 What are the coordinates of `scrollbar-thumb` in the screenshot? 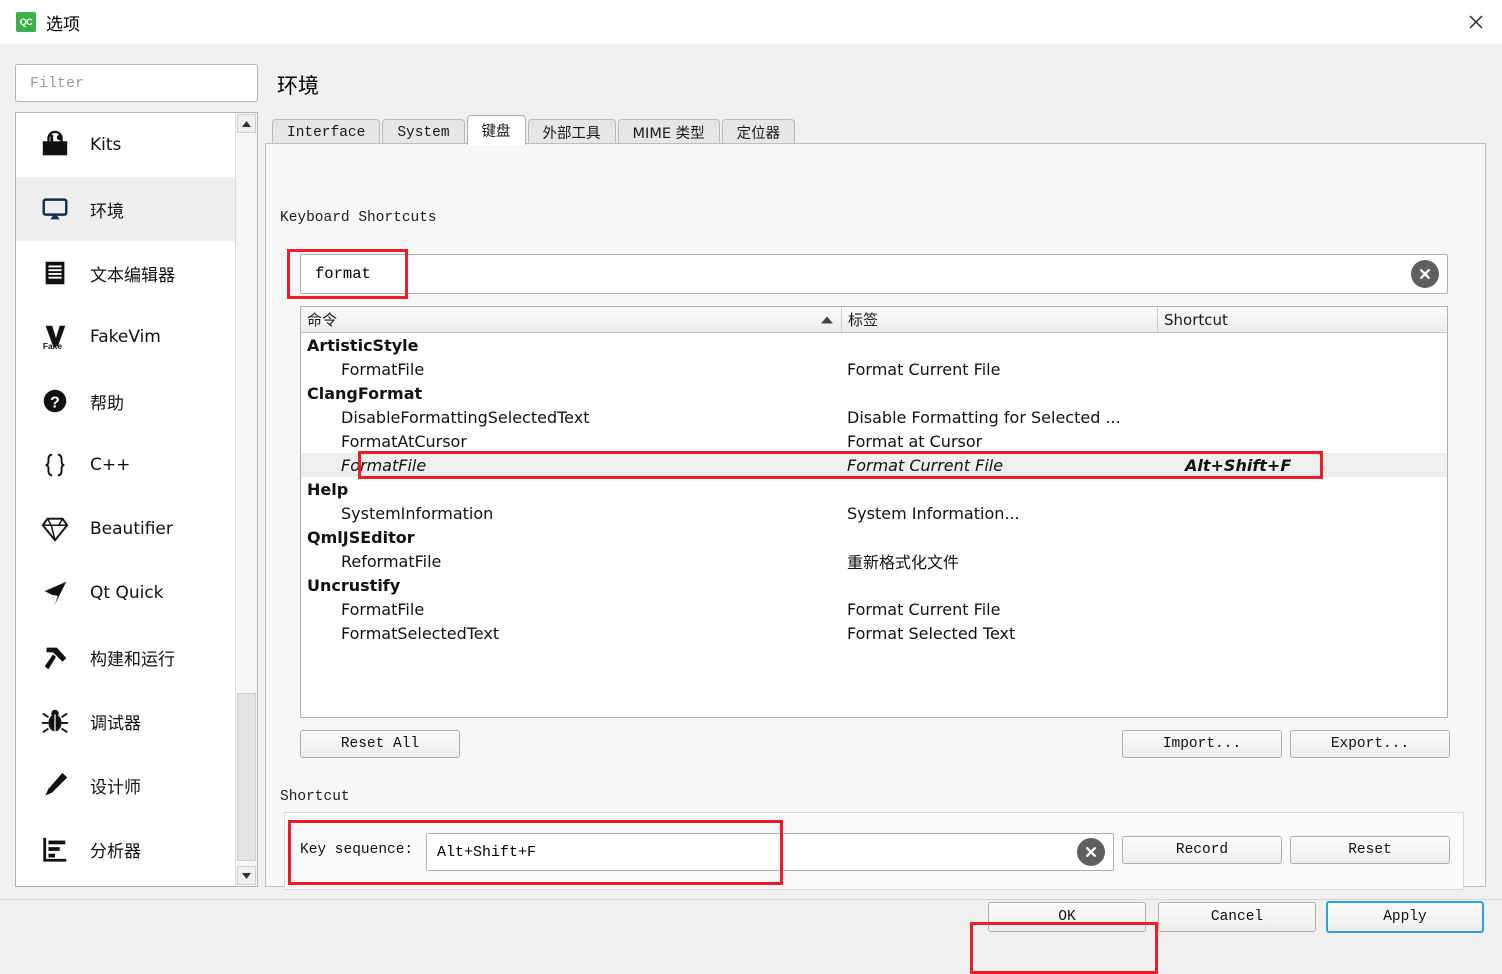 It's located at (246, 777).